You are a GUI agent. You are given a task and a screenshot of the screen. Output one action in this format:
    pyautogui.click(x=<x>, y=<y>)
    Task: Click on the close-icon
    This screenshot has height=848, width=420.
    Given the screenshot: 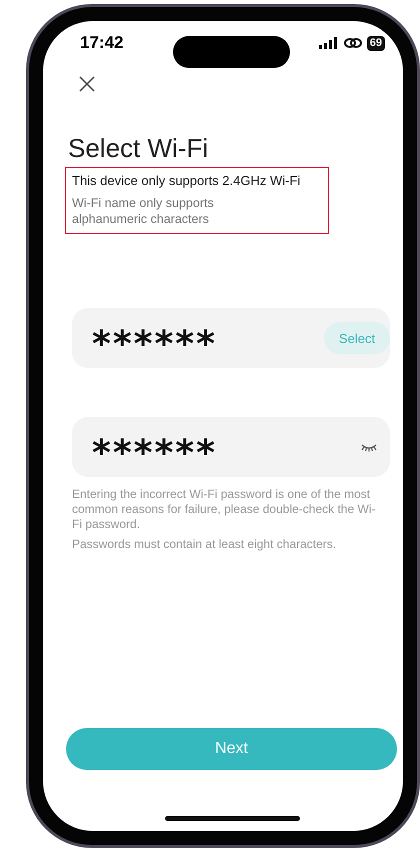 What is the action you would take?
    pyautogui.click(x=87, y=84)
    